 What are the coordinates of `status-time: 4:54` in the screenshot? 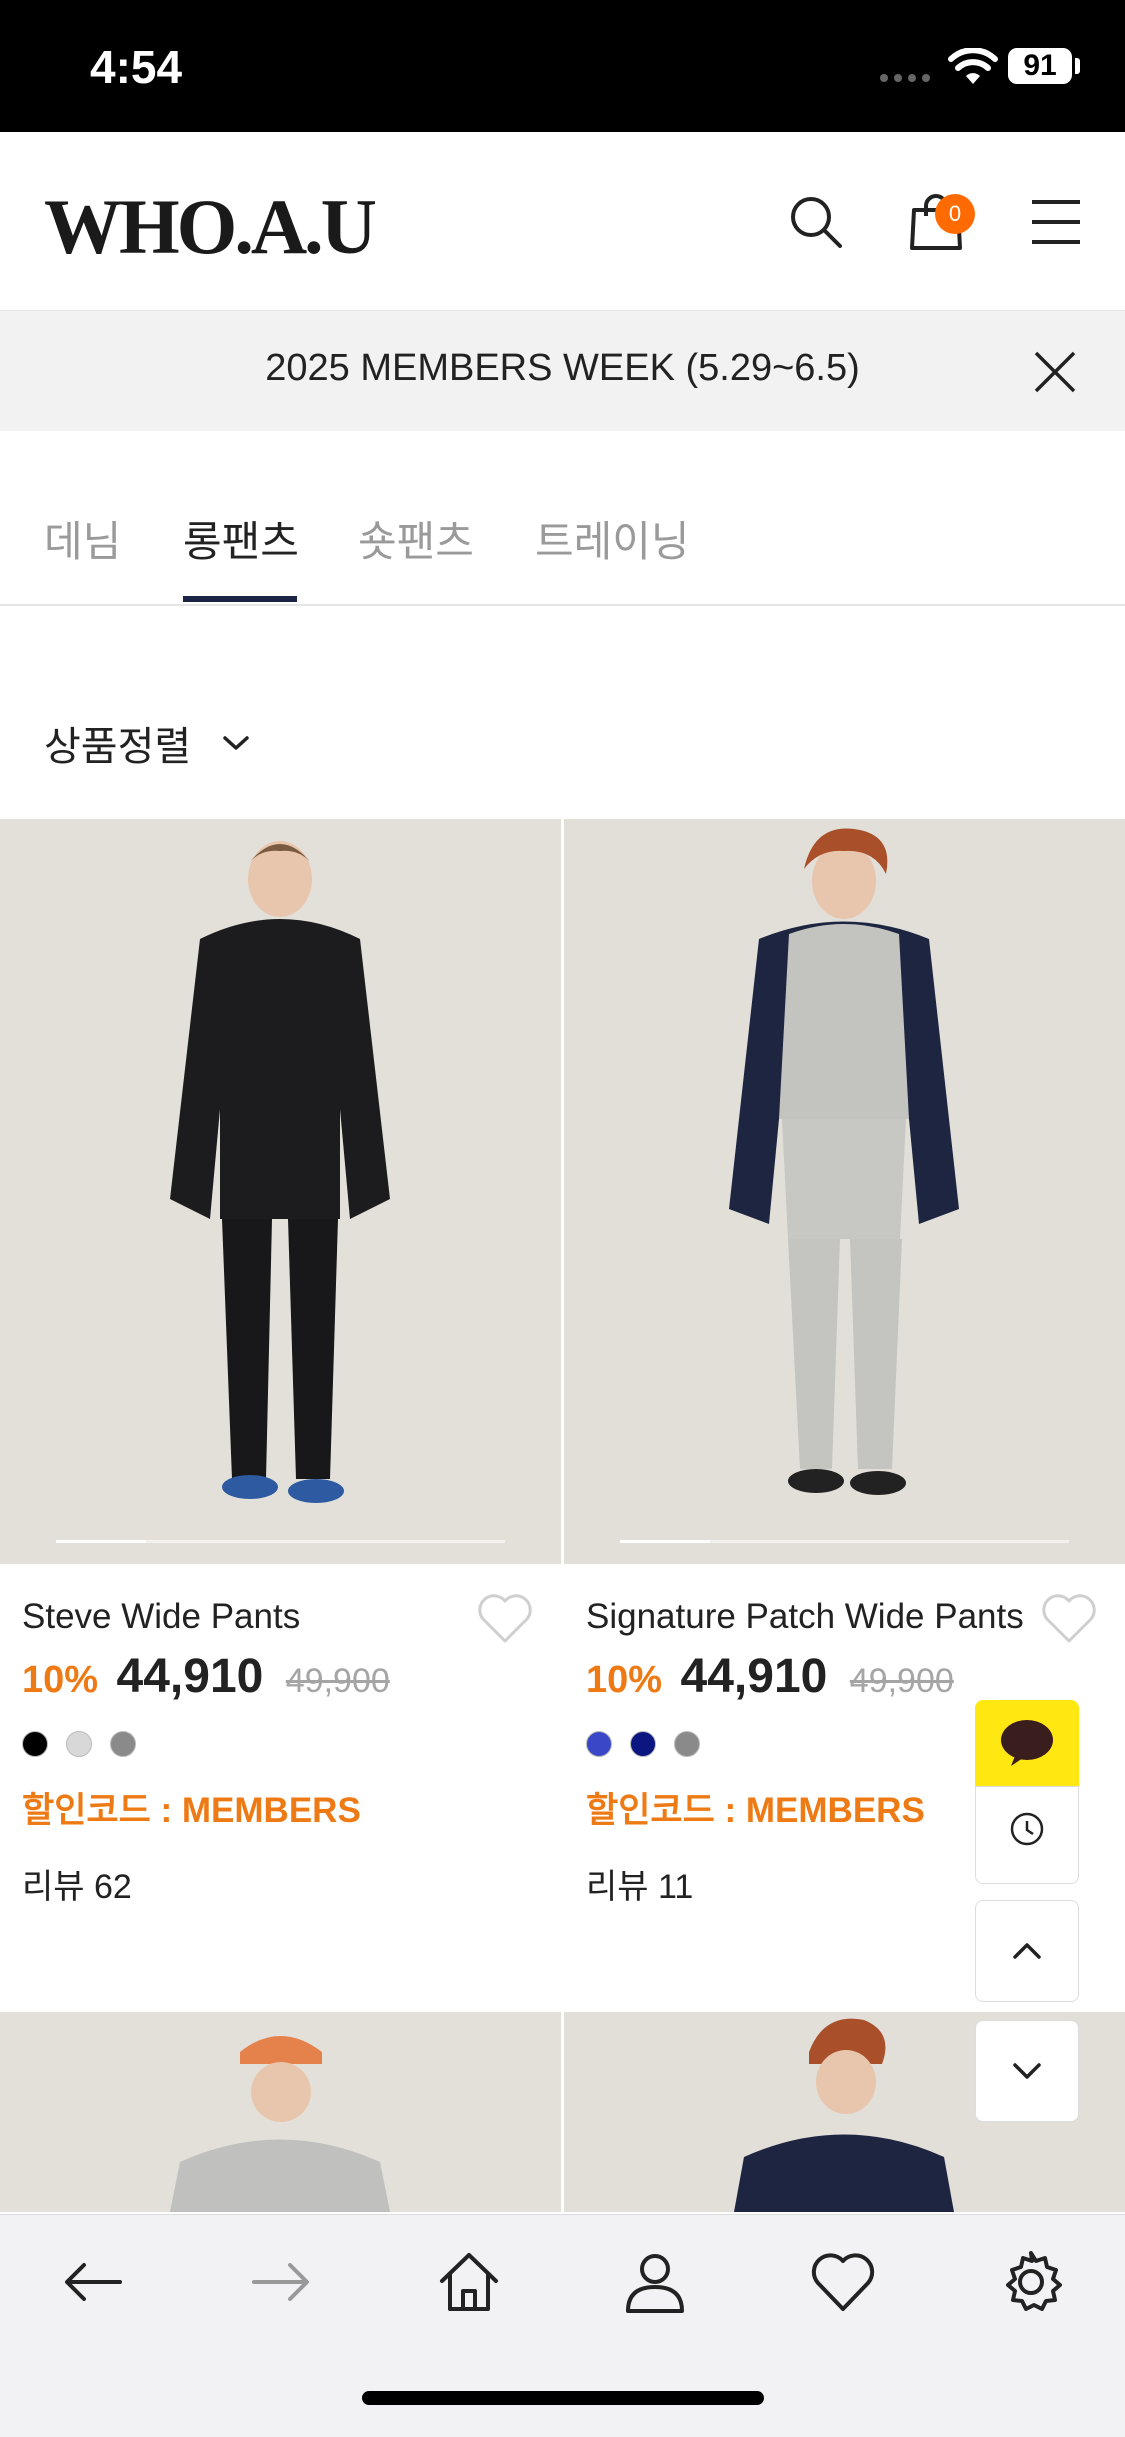 It's located at (136, 67).